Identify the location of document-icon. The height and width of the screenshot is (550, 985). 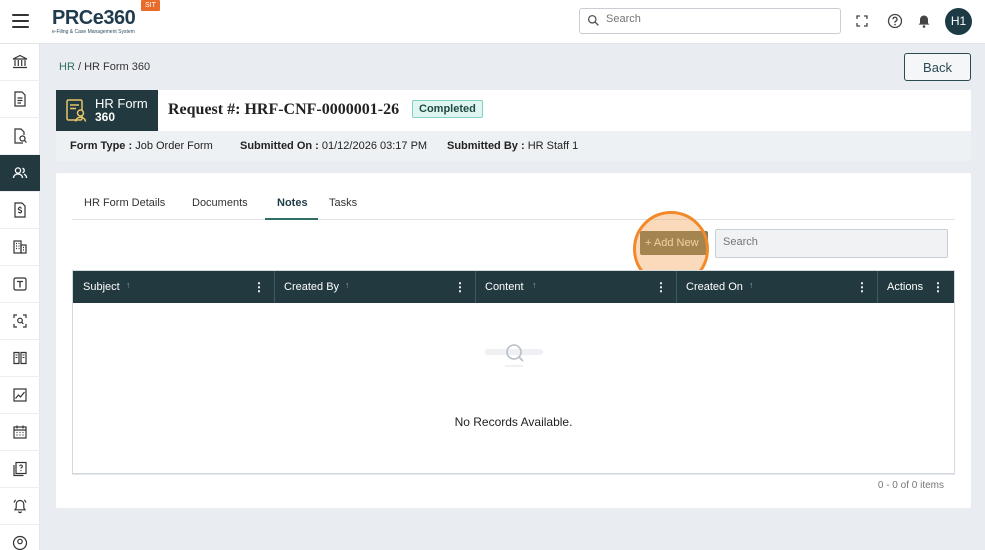
(20, 99).